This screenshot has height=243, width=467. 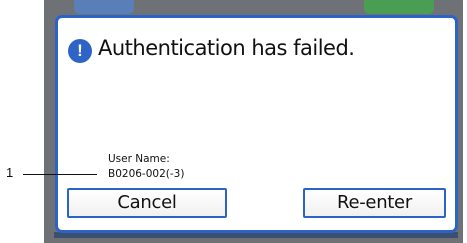 I want to click on user-name-value: B0206-002(-3), so click(x=146, y=174).